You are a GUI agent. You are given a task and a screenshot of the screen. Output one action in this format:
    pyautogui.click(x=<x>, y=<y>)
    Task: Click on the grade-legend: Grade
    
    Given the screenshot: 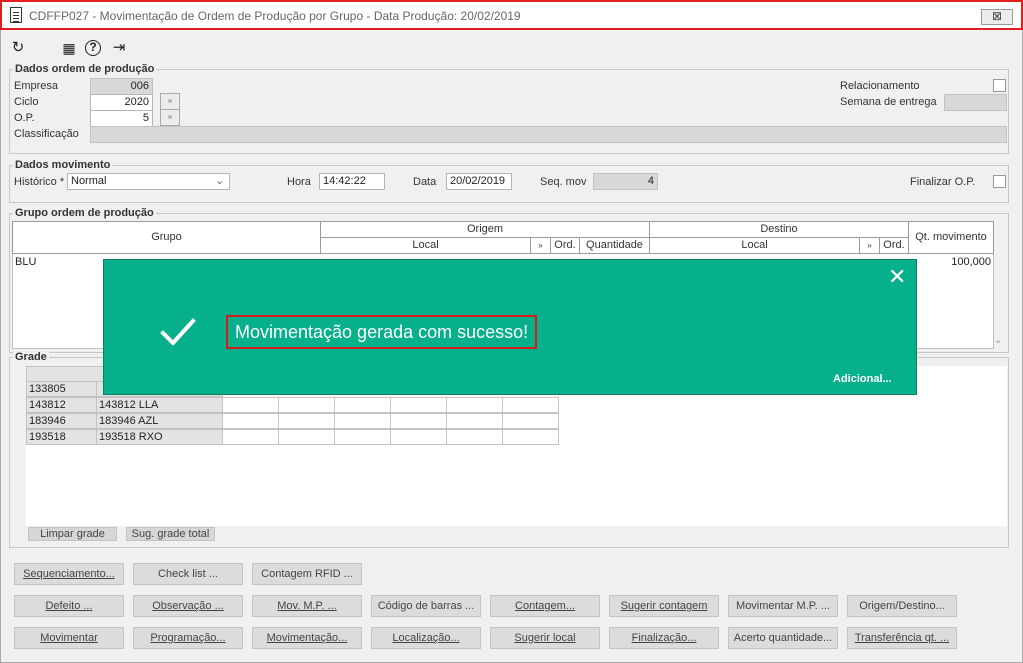 What is the action you would take?
    pyautogui.click(x=31, y=357)
    